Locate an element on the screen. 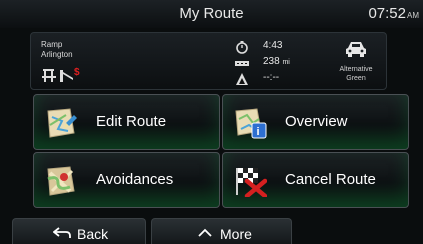  road-distance-icon is located at coordinates (242, 63).